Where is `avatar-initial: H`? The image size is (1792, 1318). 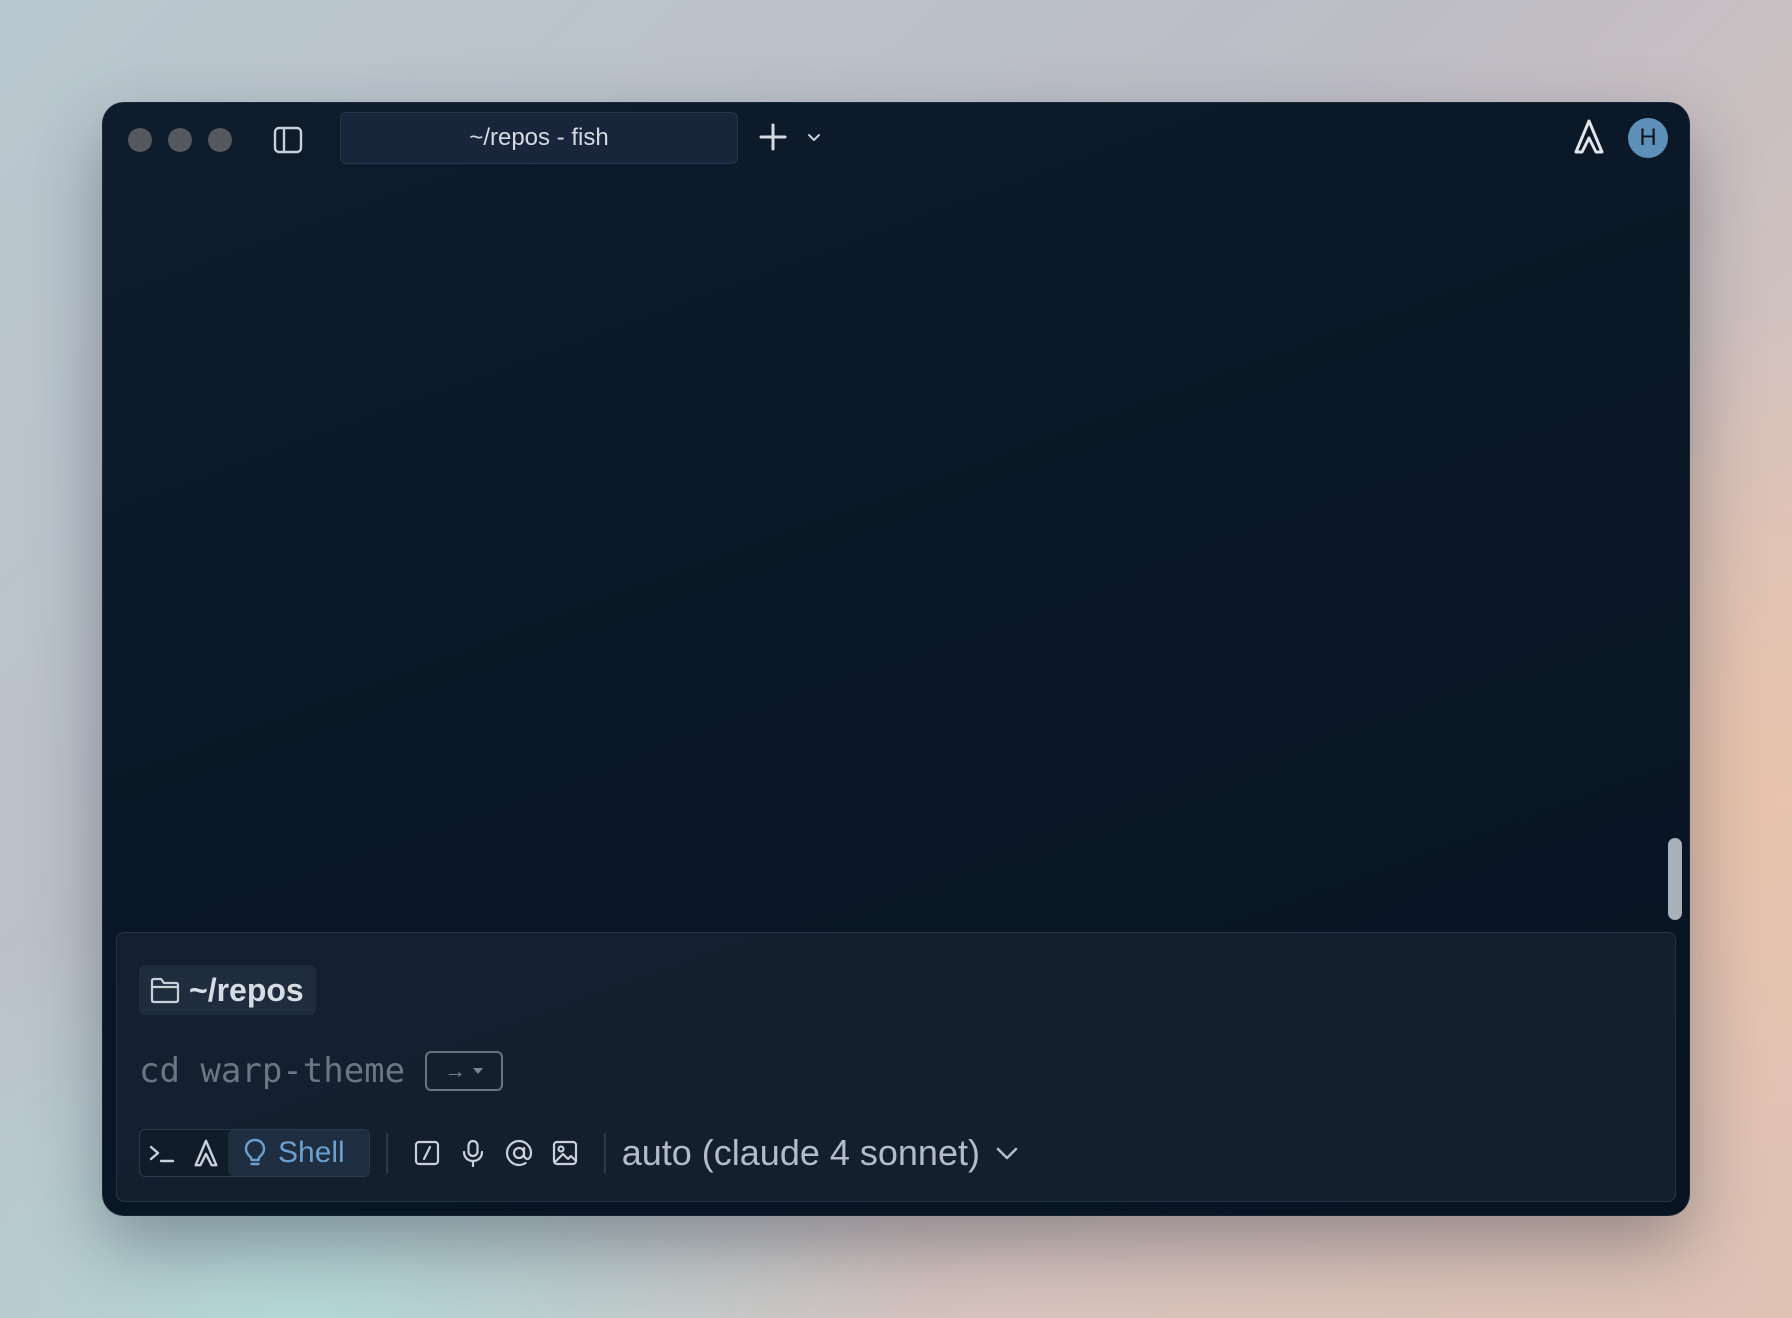
avatar-initial: H is located at coordinates (1648, 137).